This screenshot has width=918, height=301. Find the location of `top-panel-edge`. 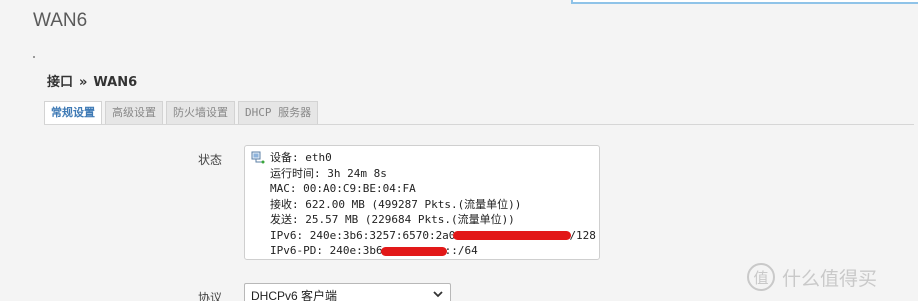

top-panel-edge is located at coordinates (744, 2).